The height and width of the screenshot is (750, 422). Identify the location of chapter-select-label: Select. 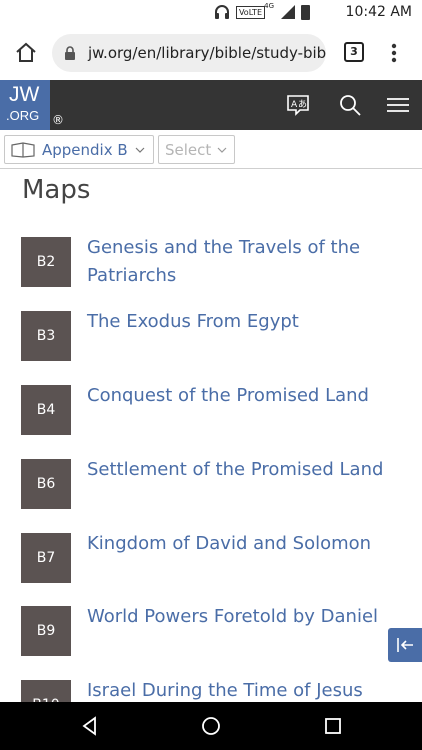
(188, 149).